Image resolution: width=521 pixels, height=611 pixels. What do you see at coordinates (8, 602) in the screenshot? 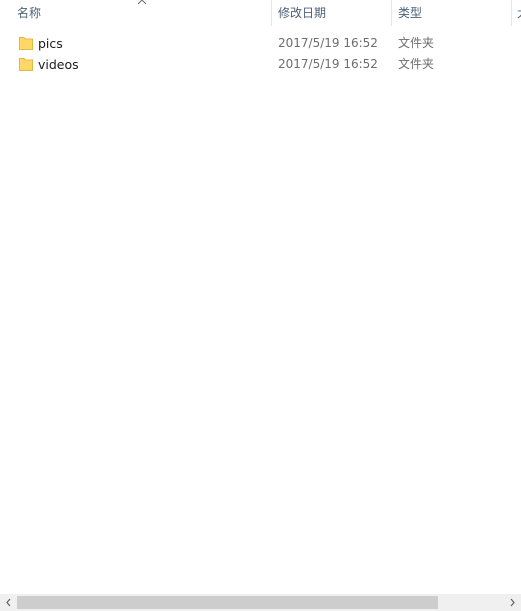
I see `scroll-left-icon` at bounding box center [8, 602].